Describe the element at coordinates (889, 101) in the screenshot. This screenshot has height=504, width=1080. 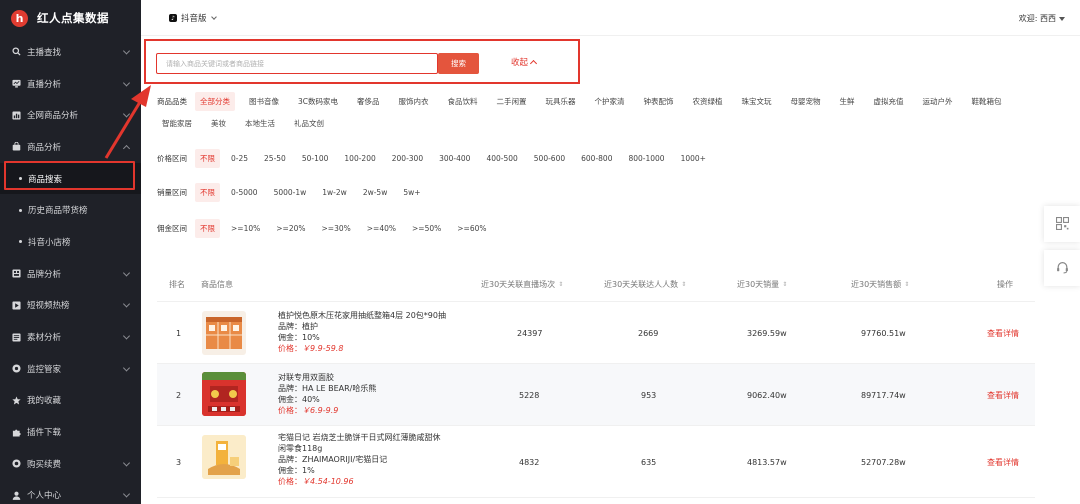
I see `category-chip: 虚拟充值` at that location.